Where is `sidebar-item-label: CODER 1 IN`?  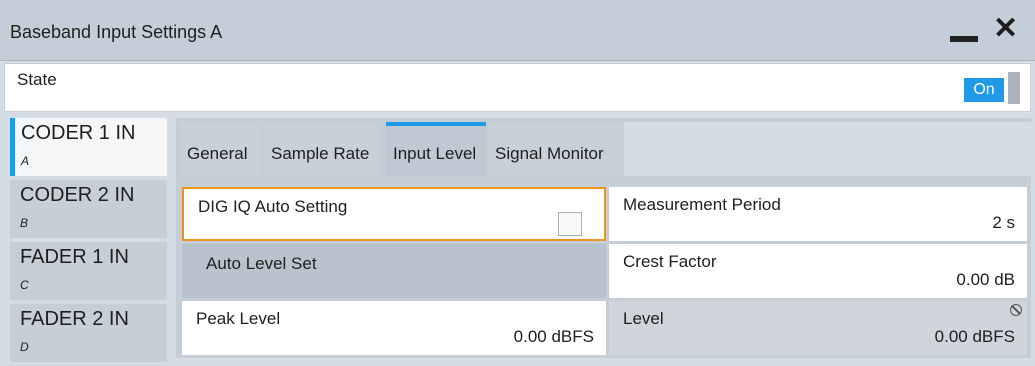 sidebar-item-label: CODER 1 IN is located at coordinates (78, 133).